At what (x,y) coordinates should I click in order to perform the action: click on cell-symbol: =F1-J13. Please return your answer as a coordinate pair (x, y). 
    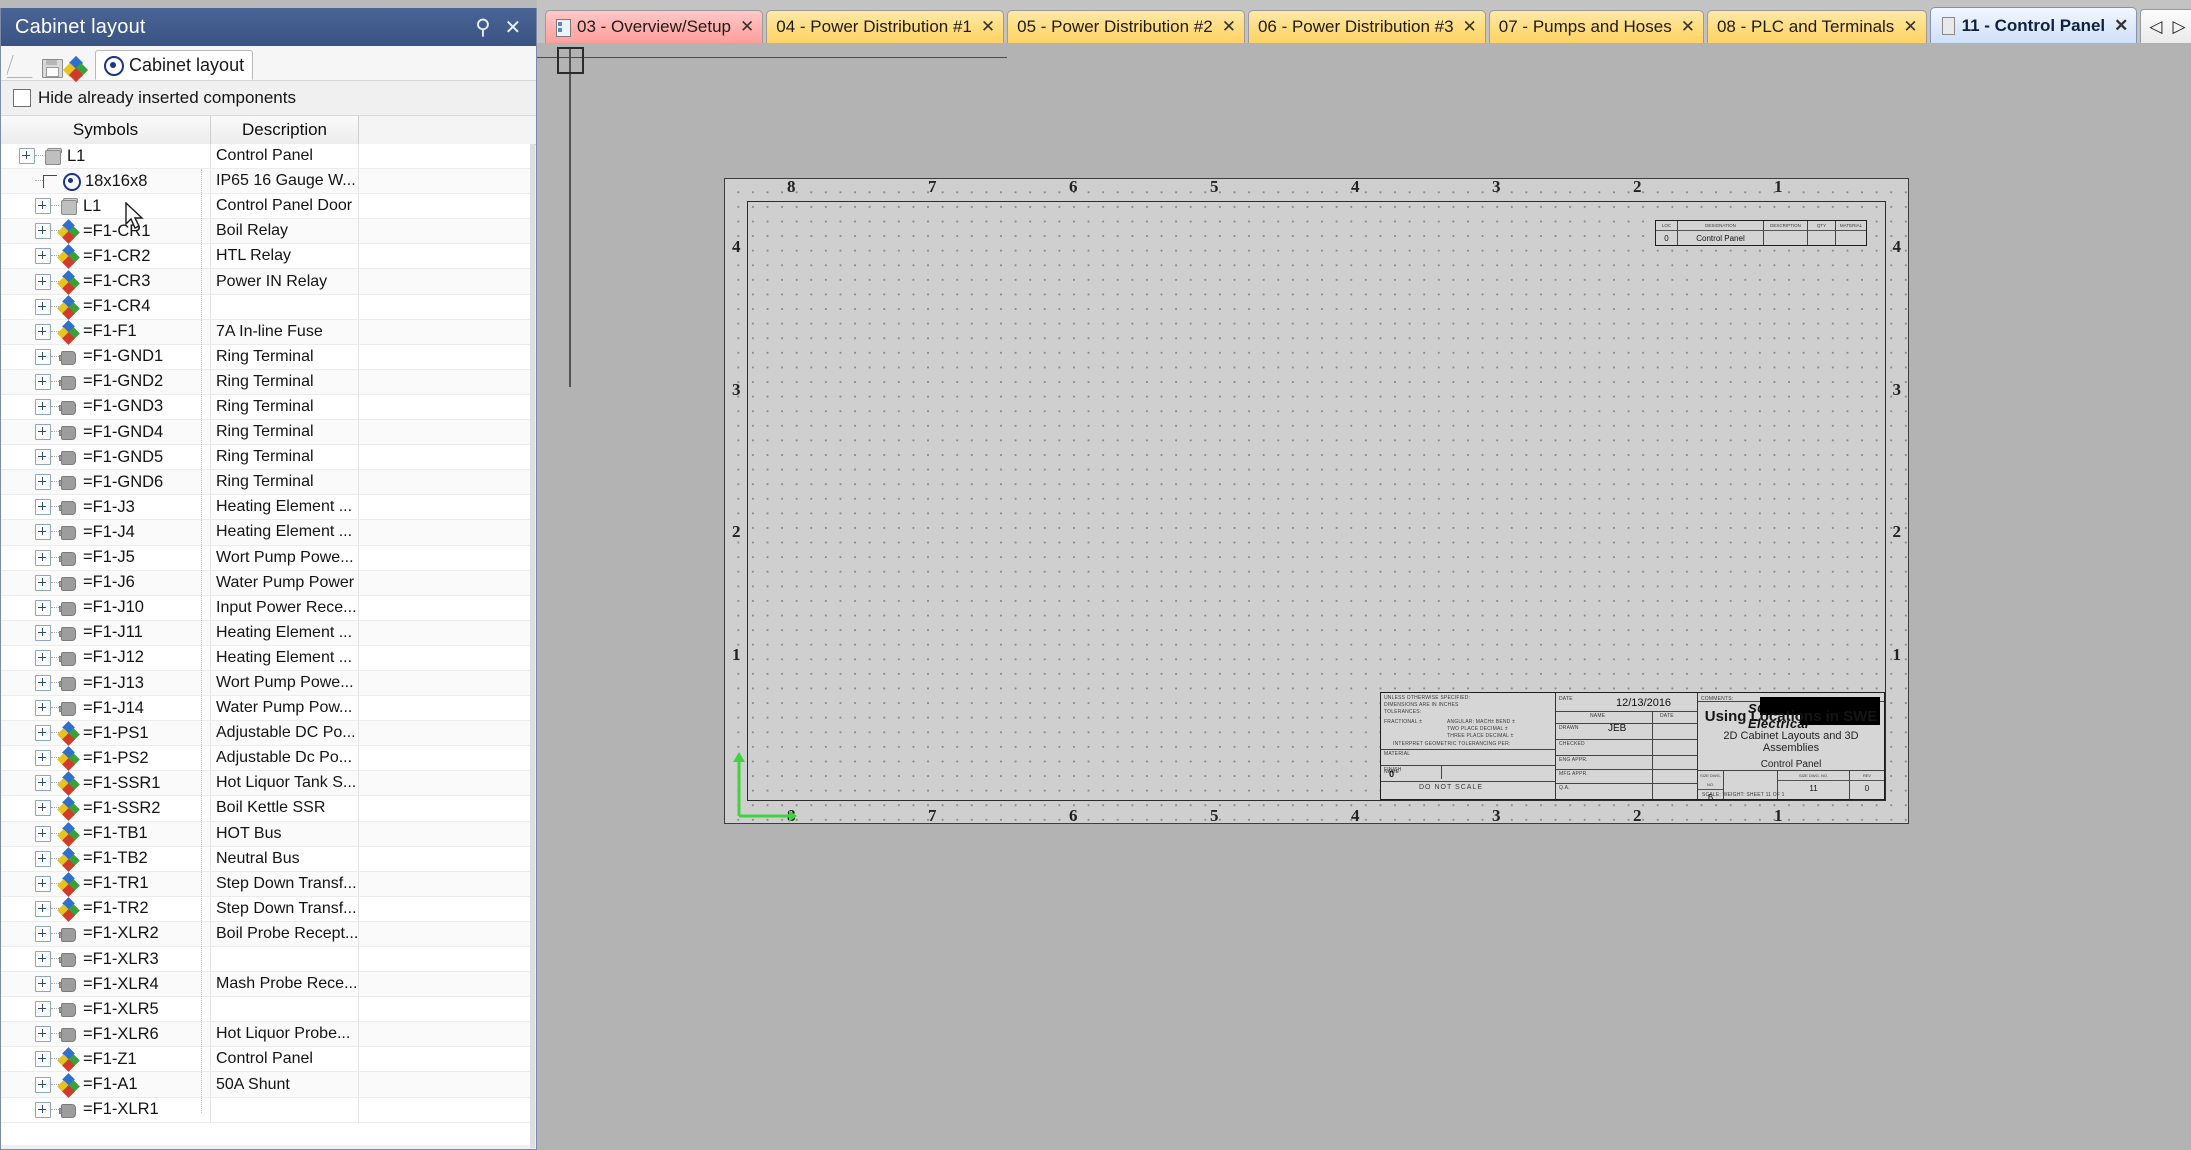
    Looking at the image, I should click on (106, 683).